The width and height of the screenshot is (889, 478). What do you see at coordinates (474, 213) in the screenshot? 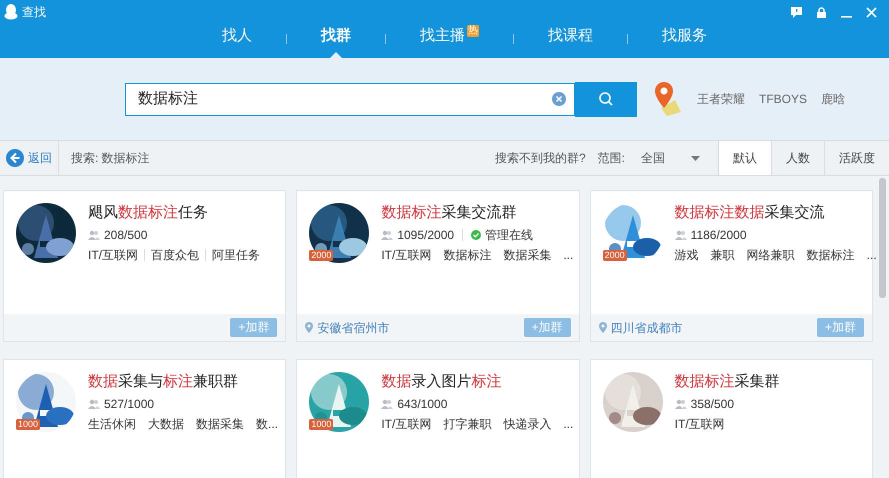
I see `group-name: 数据标注采集交流群` at bounding box center [474, 213].